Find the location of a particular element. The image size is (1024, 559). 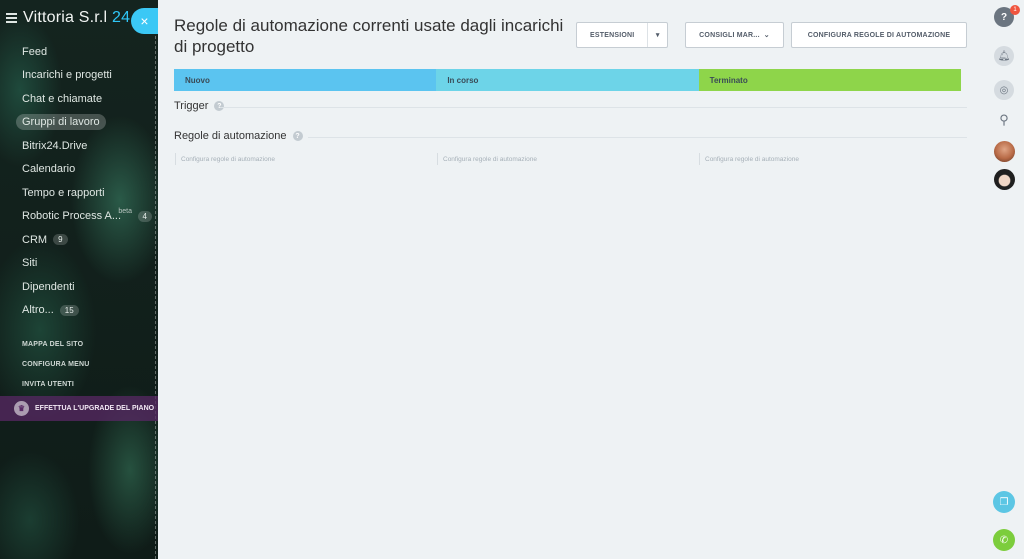

stage-new: Nuovo is located at coordinates (305, 80).